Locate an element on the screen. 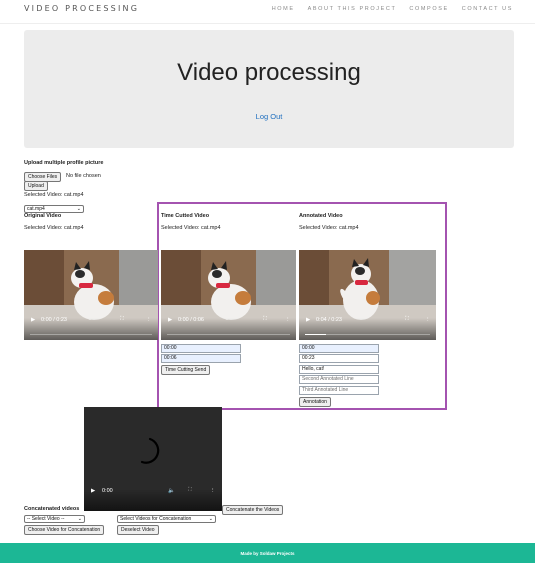  concatenate-videos-button: Concatenate the Videos is located at coordinates (253, 510).